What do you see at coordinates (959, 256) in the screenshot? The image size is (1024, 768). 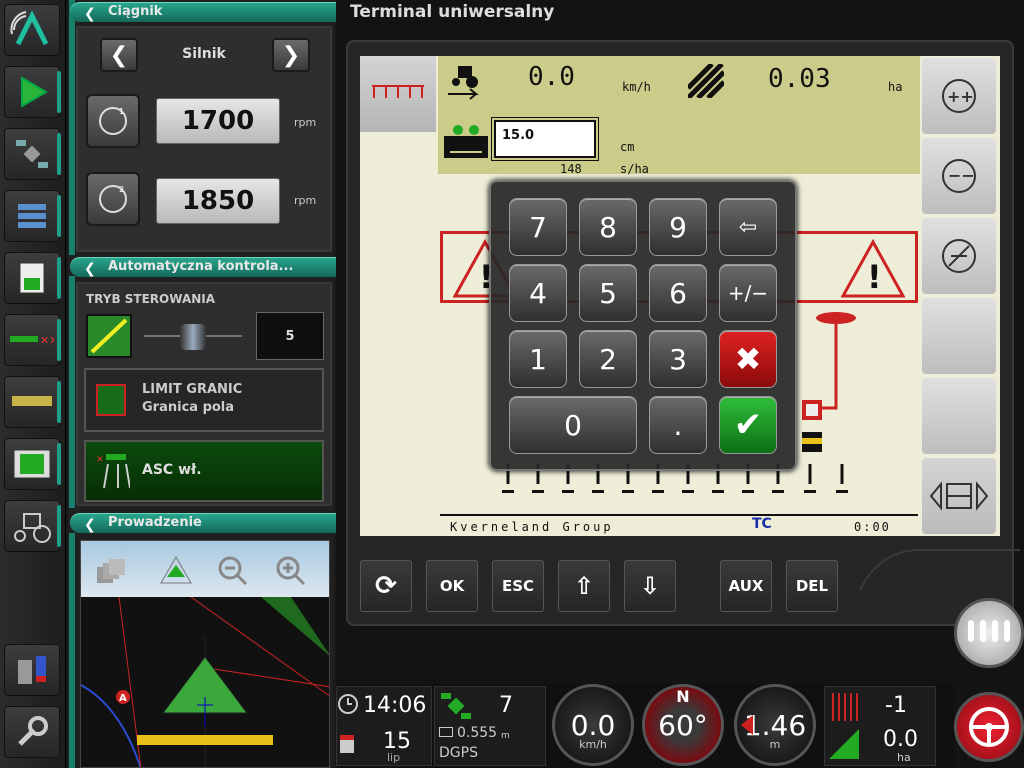 I see `reset-softkey` at bounding box center [959, 256].